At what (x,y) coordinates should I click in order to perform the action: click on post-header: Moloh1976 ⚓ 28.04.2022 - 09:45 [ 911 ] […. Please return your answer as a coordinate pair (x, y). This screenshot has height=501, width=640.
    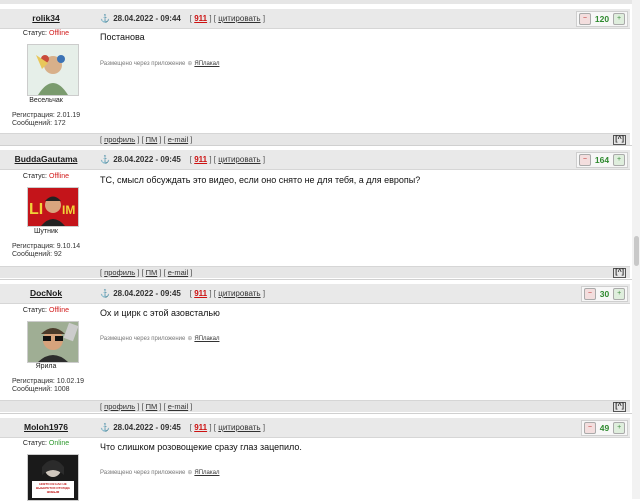
    Looking at the image, I should click on (315, 428).